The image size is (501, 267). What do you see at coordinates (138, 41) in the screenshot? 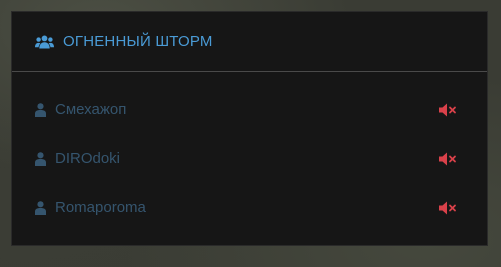
I see `group-title: ОГНЕННЫЙ ШТОРМ` at bounding box center [138, 41].